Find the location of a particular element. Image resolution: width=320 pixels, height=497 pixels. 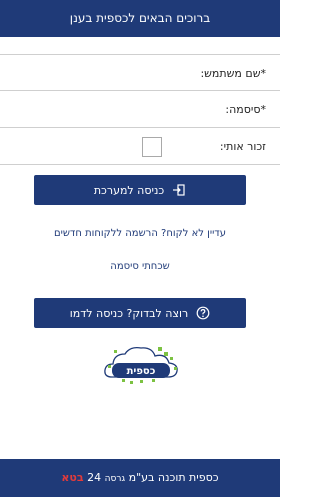

demo-button: רוצה לבדוק? כניסה לדמו is located at coordinates (140, 313).